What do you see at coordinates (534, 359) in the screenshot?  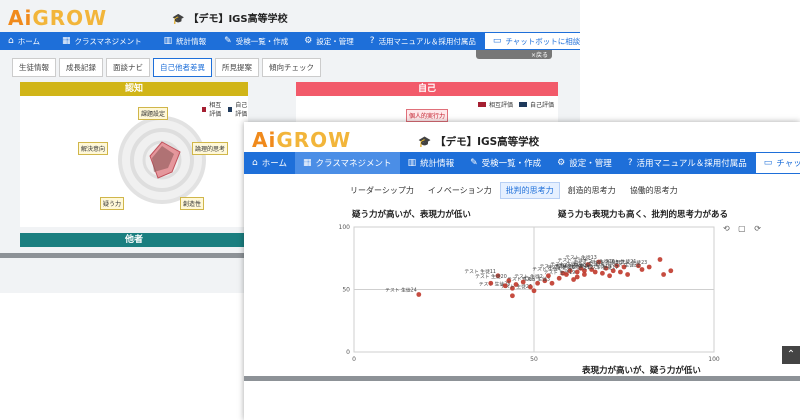 I see `x-tick-label: 50` at bounding box center [534, 359].